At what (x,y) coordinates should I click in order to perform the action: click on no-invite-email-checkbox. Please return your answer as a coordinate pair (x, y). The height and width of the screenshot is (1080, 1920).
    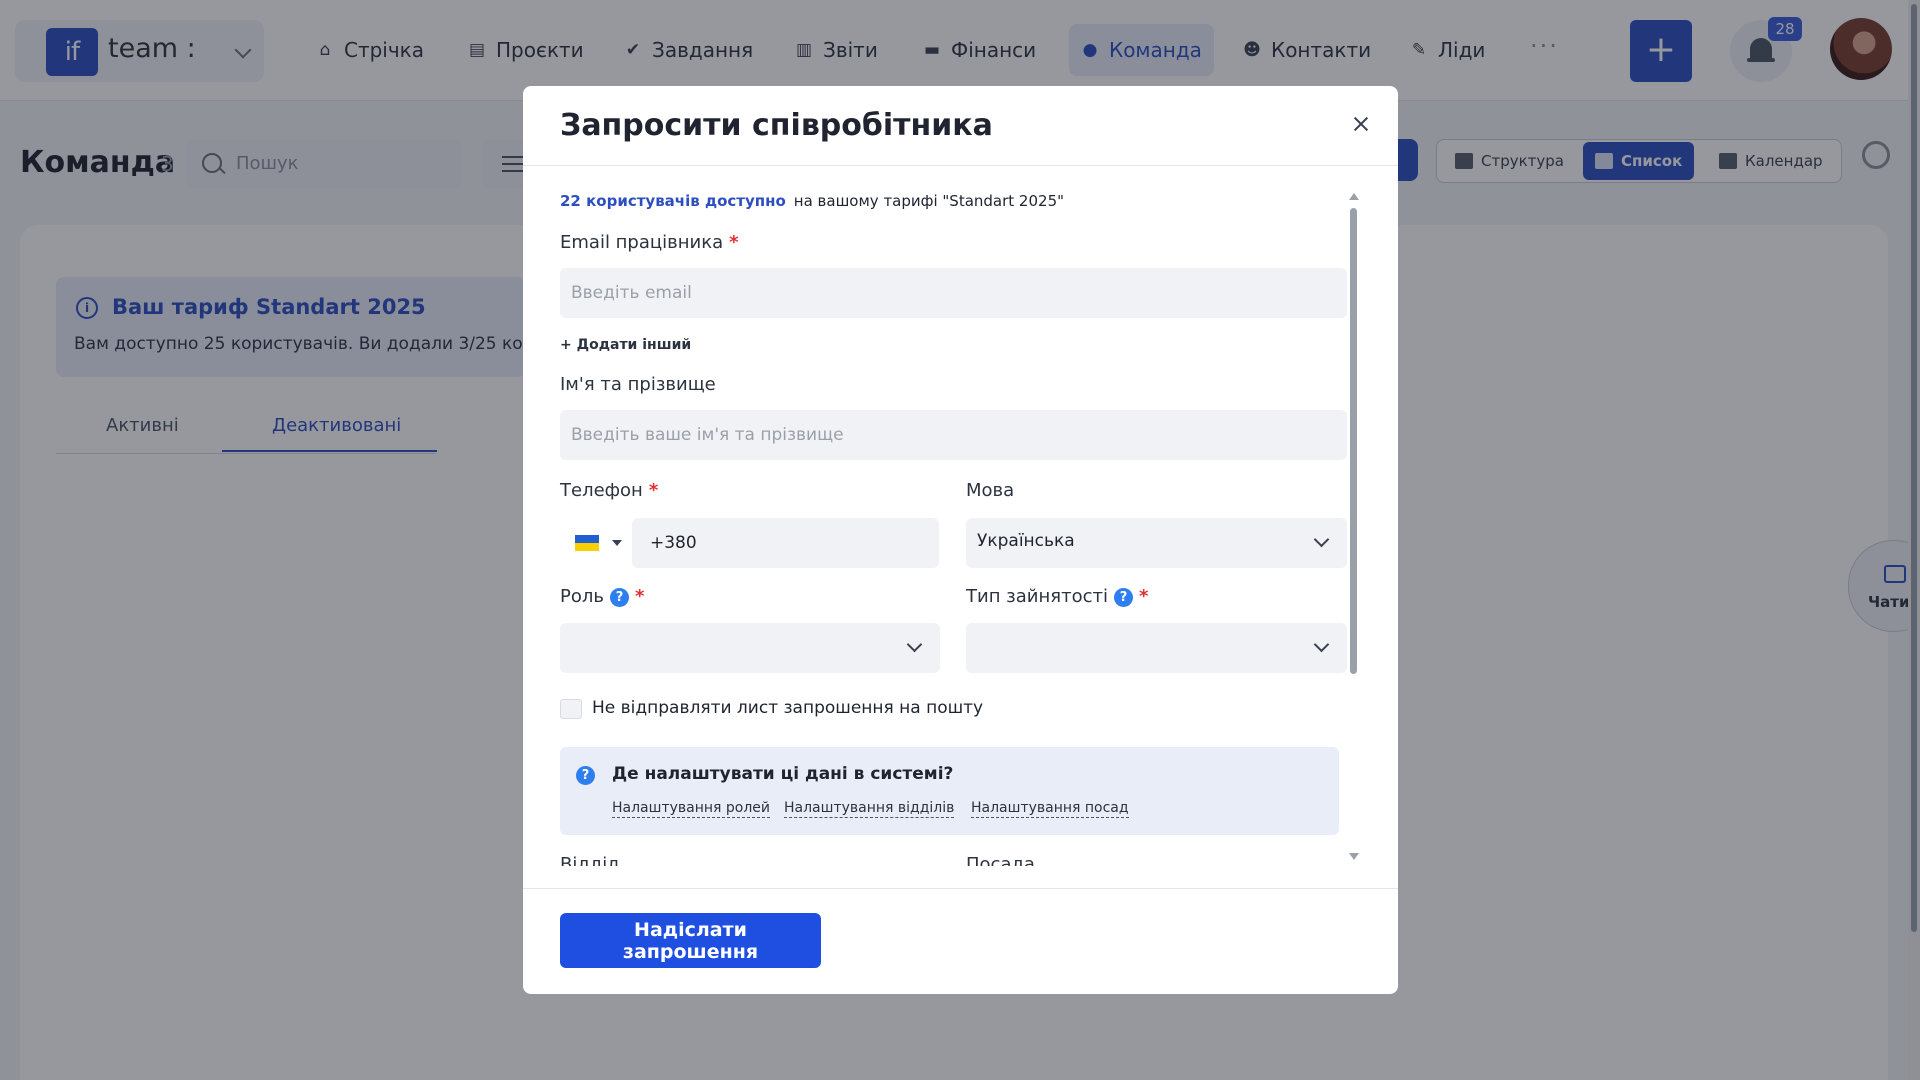
    Looking at the image, I should click on (571, 709).